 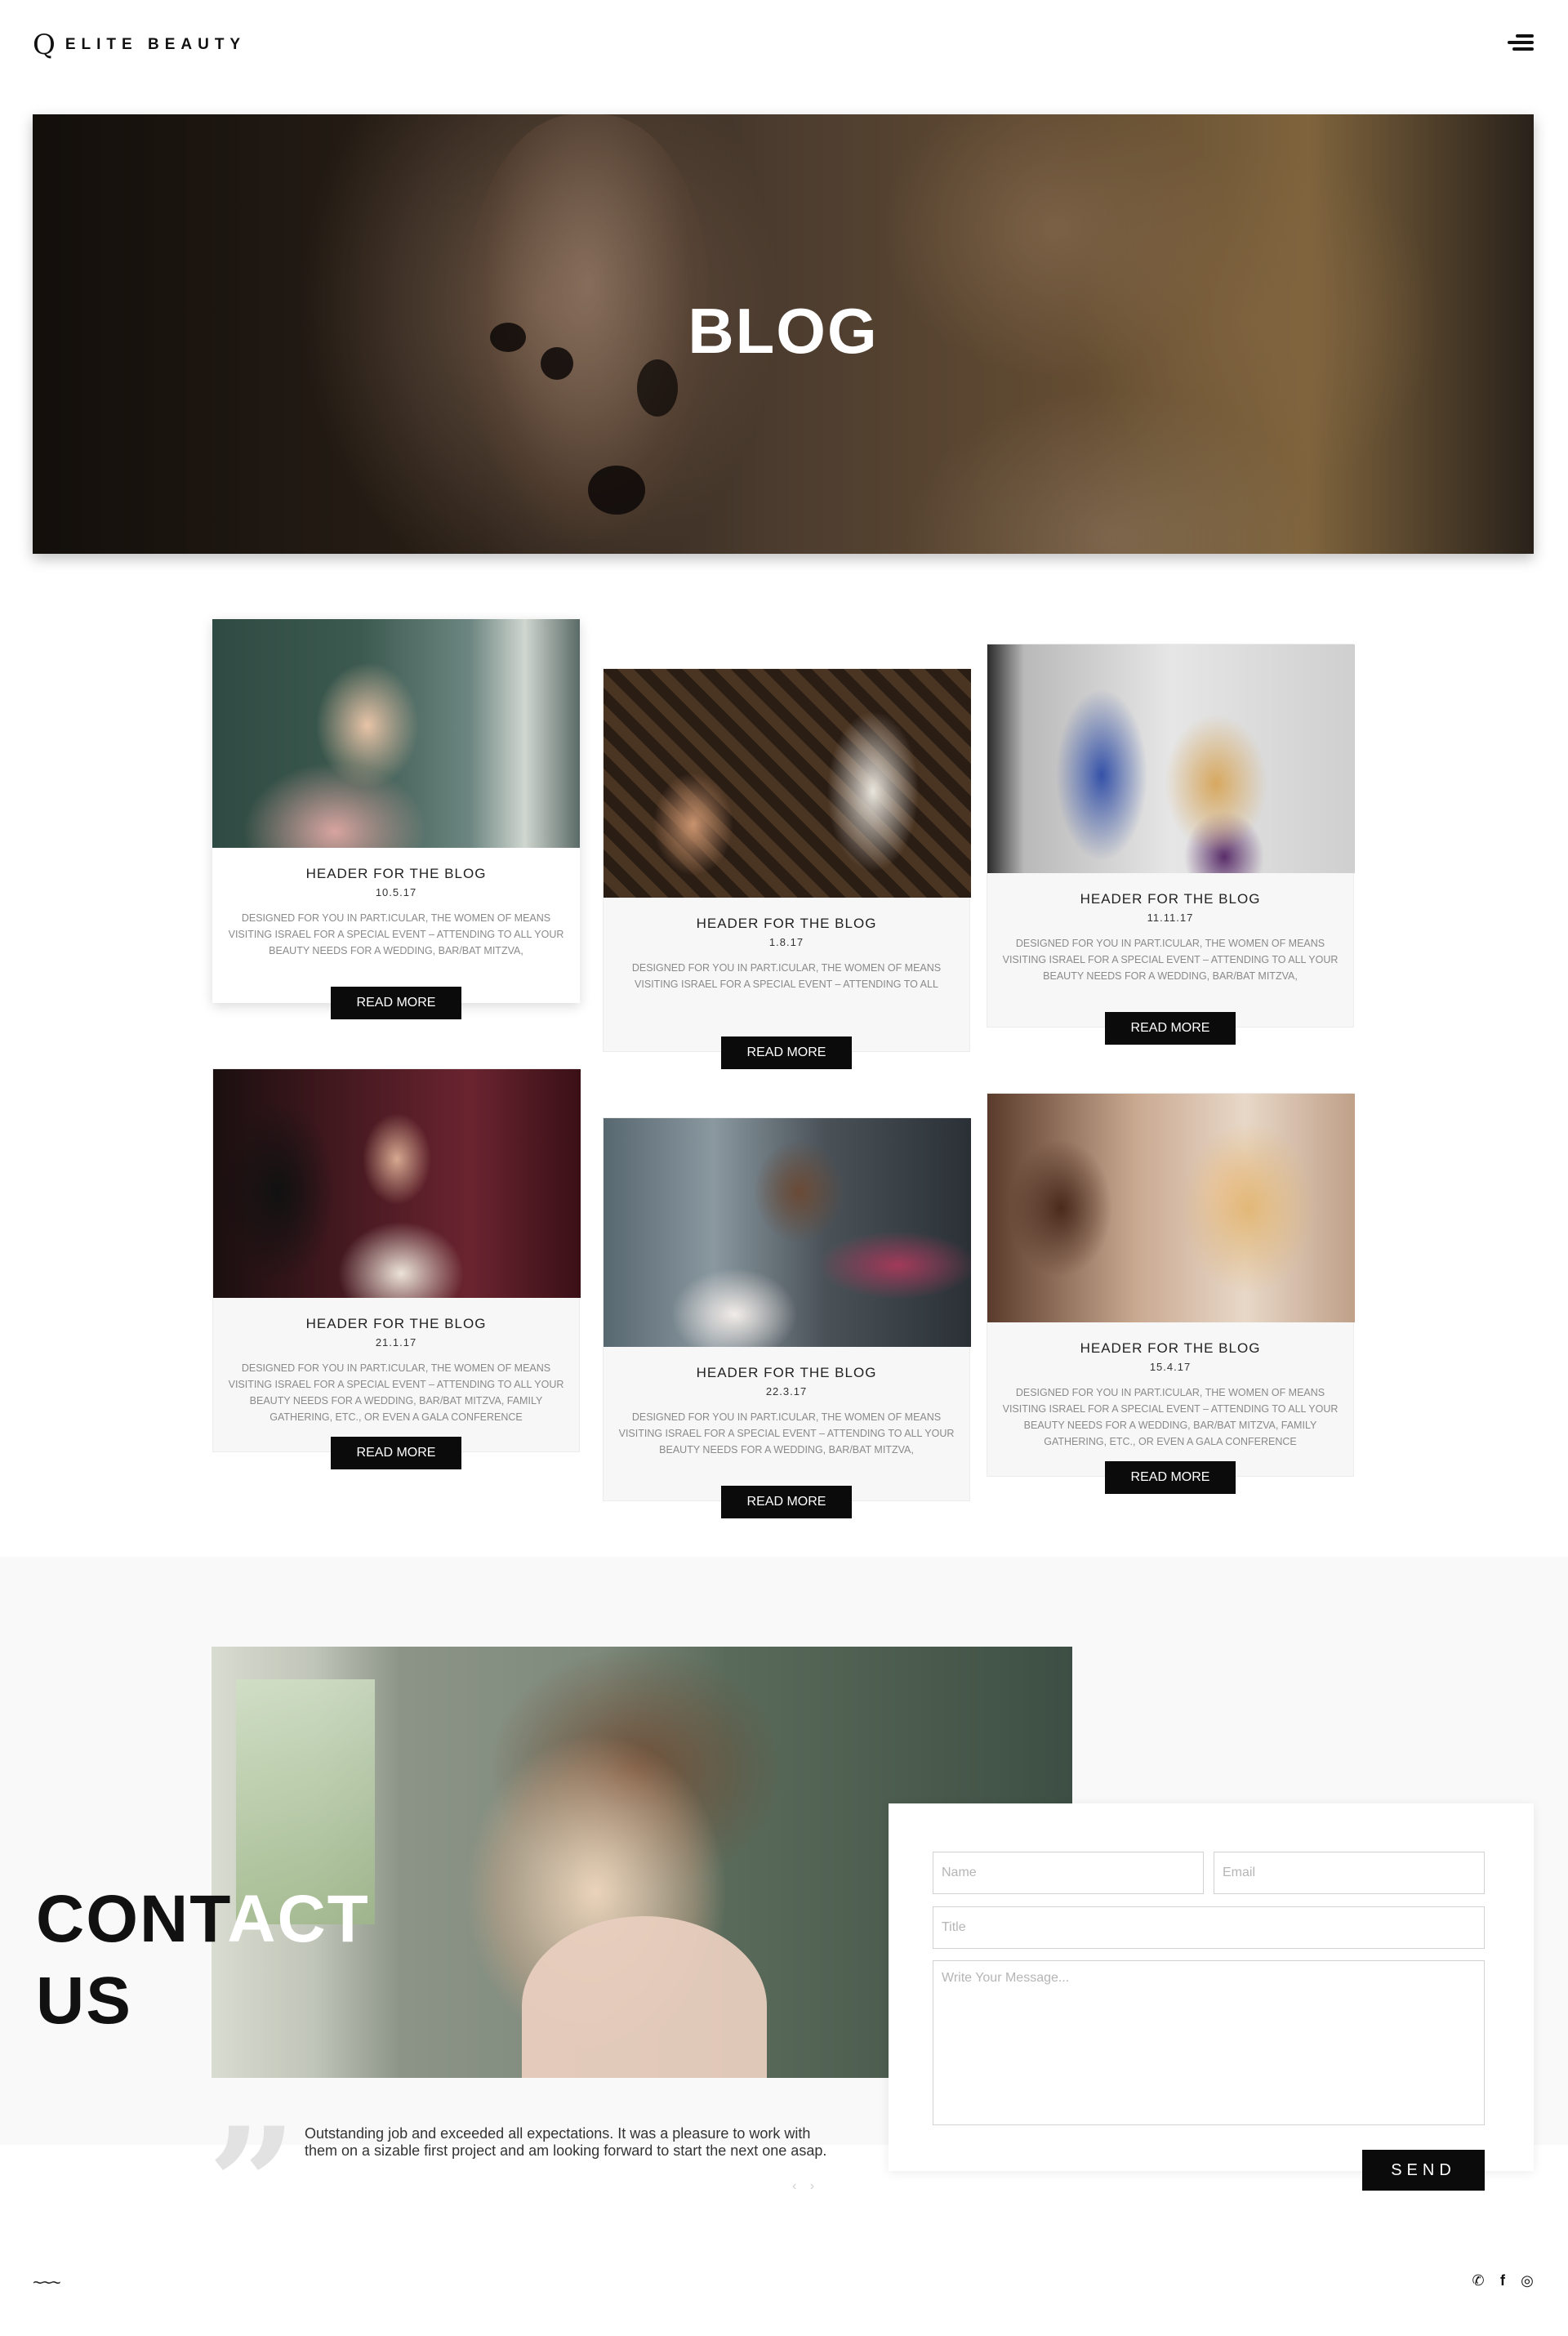 What do you see at coordinates (47, 2282) in the screenshot?
I see `wave-icon: ~~~` at bounding box center [47, 2282].